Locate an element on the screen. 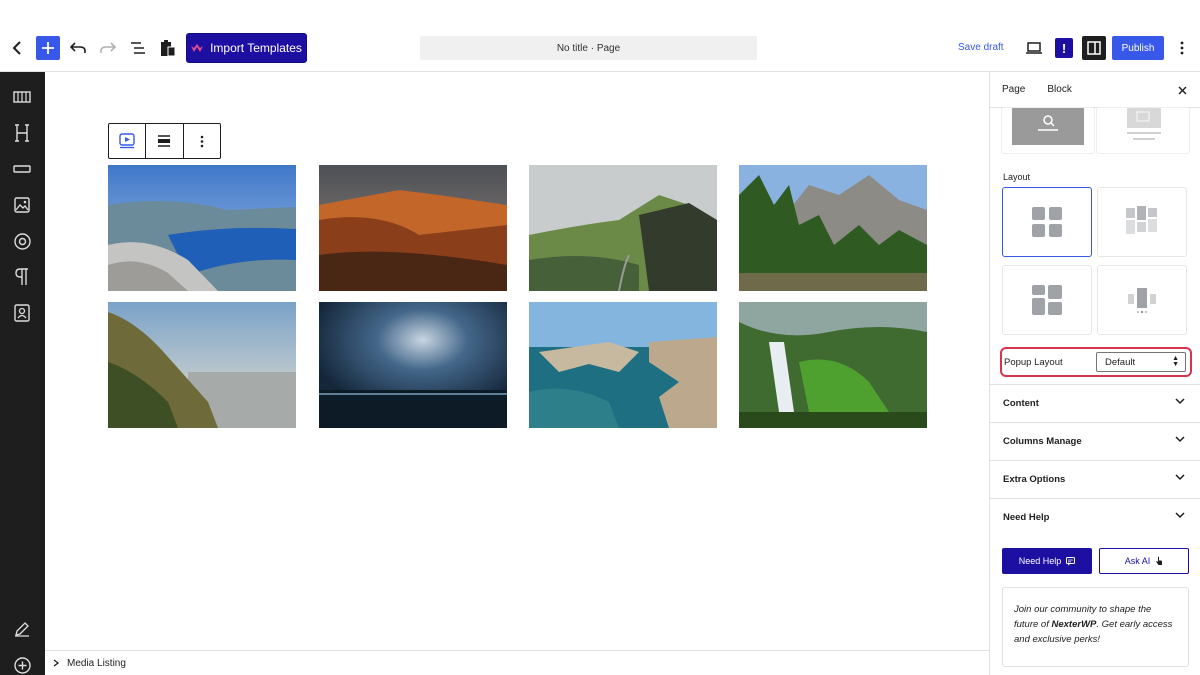  nexter-logo-icon is located at coordinates (197, 48).